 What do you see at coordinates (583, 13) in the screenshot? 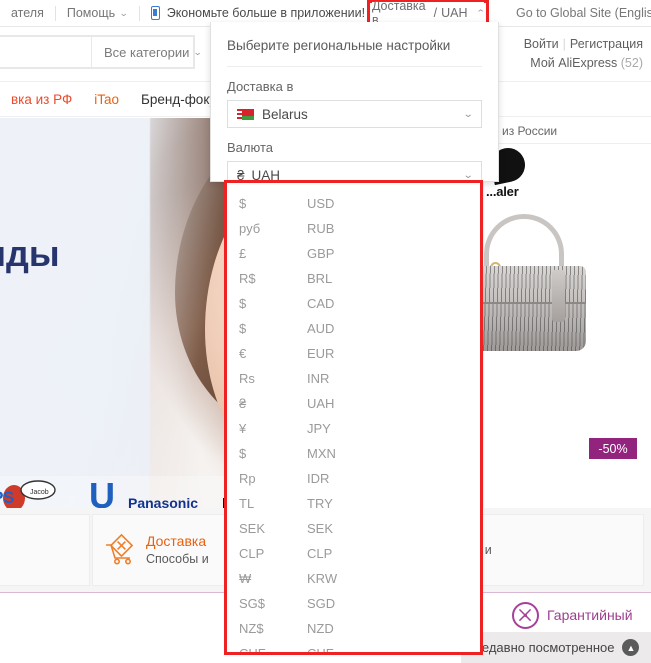
I see `global-site-label: Go to Global Site (English)` at bounding box center [583, 13].